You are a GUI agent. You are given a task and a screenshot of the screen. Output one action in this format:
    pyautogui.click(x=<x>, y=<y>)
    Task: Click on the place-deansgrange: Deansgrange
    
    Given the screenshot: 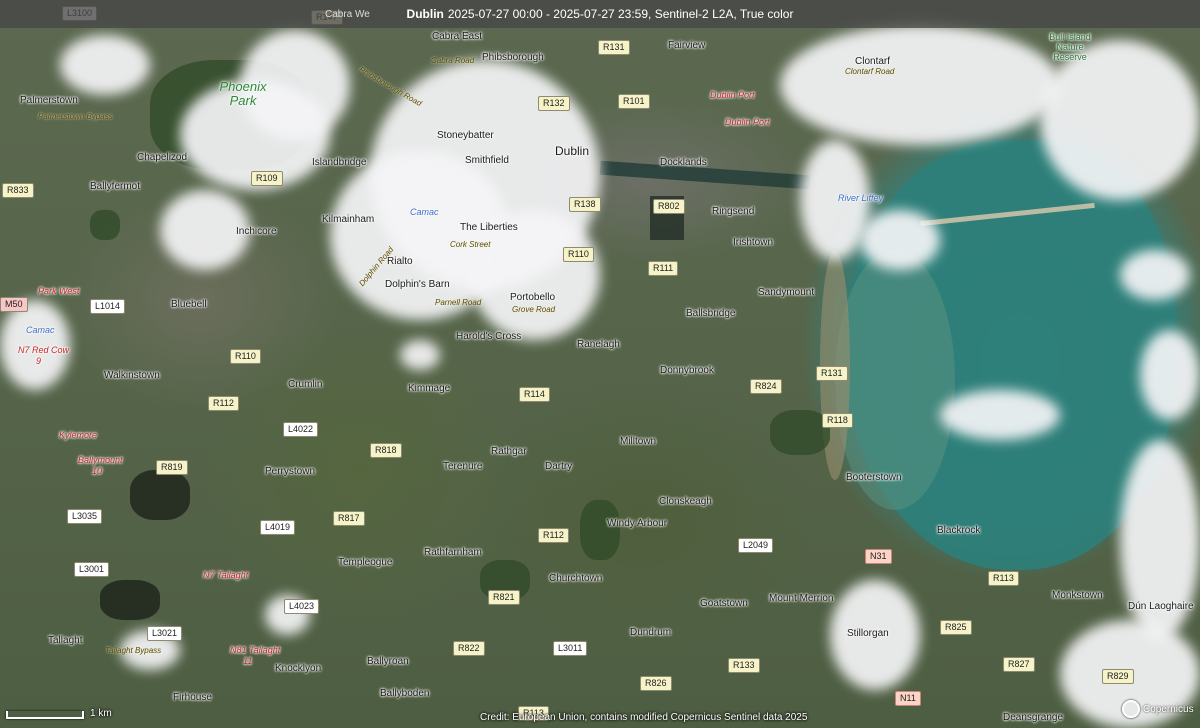 What is the action you would take?
    pyautogui.click(x=1033, y=717)
    